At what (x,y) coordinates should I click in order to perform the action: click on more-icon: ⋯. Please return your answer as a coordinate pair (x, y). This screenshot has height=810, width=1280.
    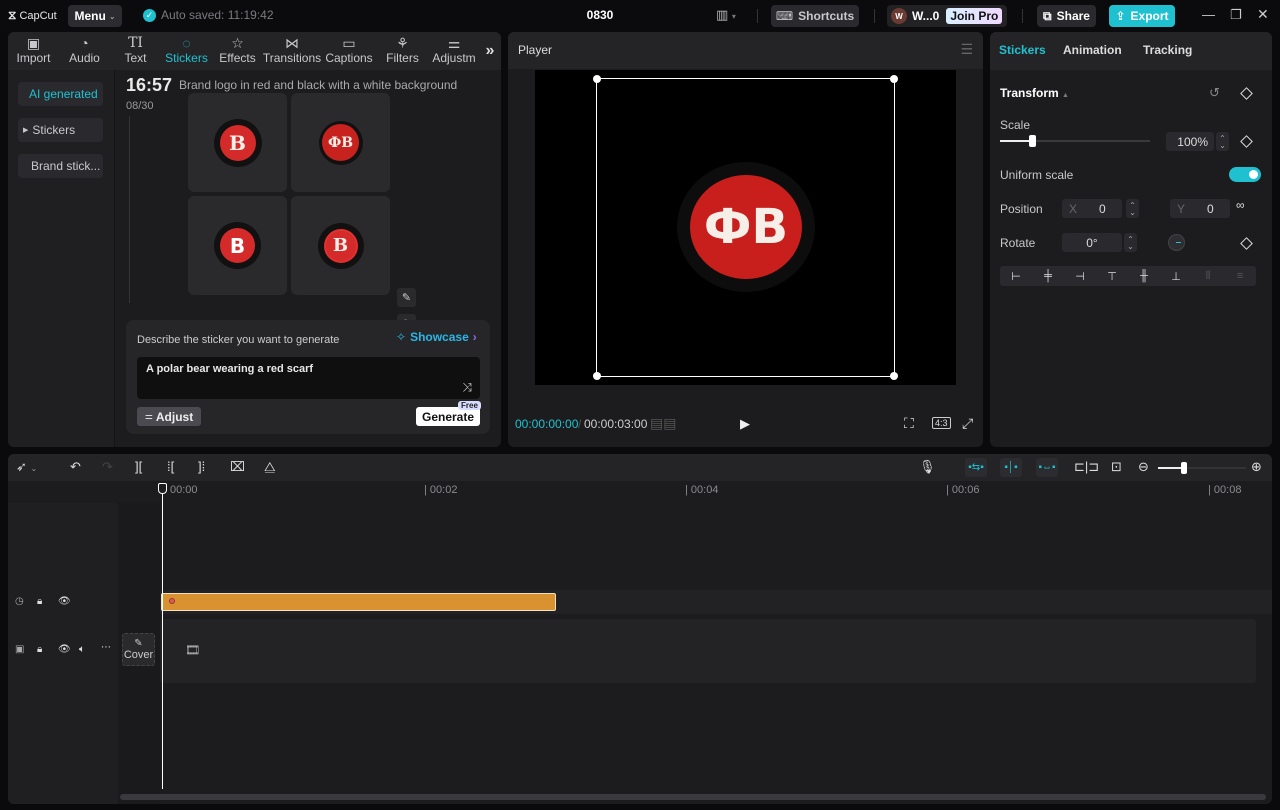
    Looking at the image, I should click on (106, 647).